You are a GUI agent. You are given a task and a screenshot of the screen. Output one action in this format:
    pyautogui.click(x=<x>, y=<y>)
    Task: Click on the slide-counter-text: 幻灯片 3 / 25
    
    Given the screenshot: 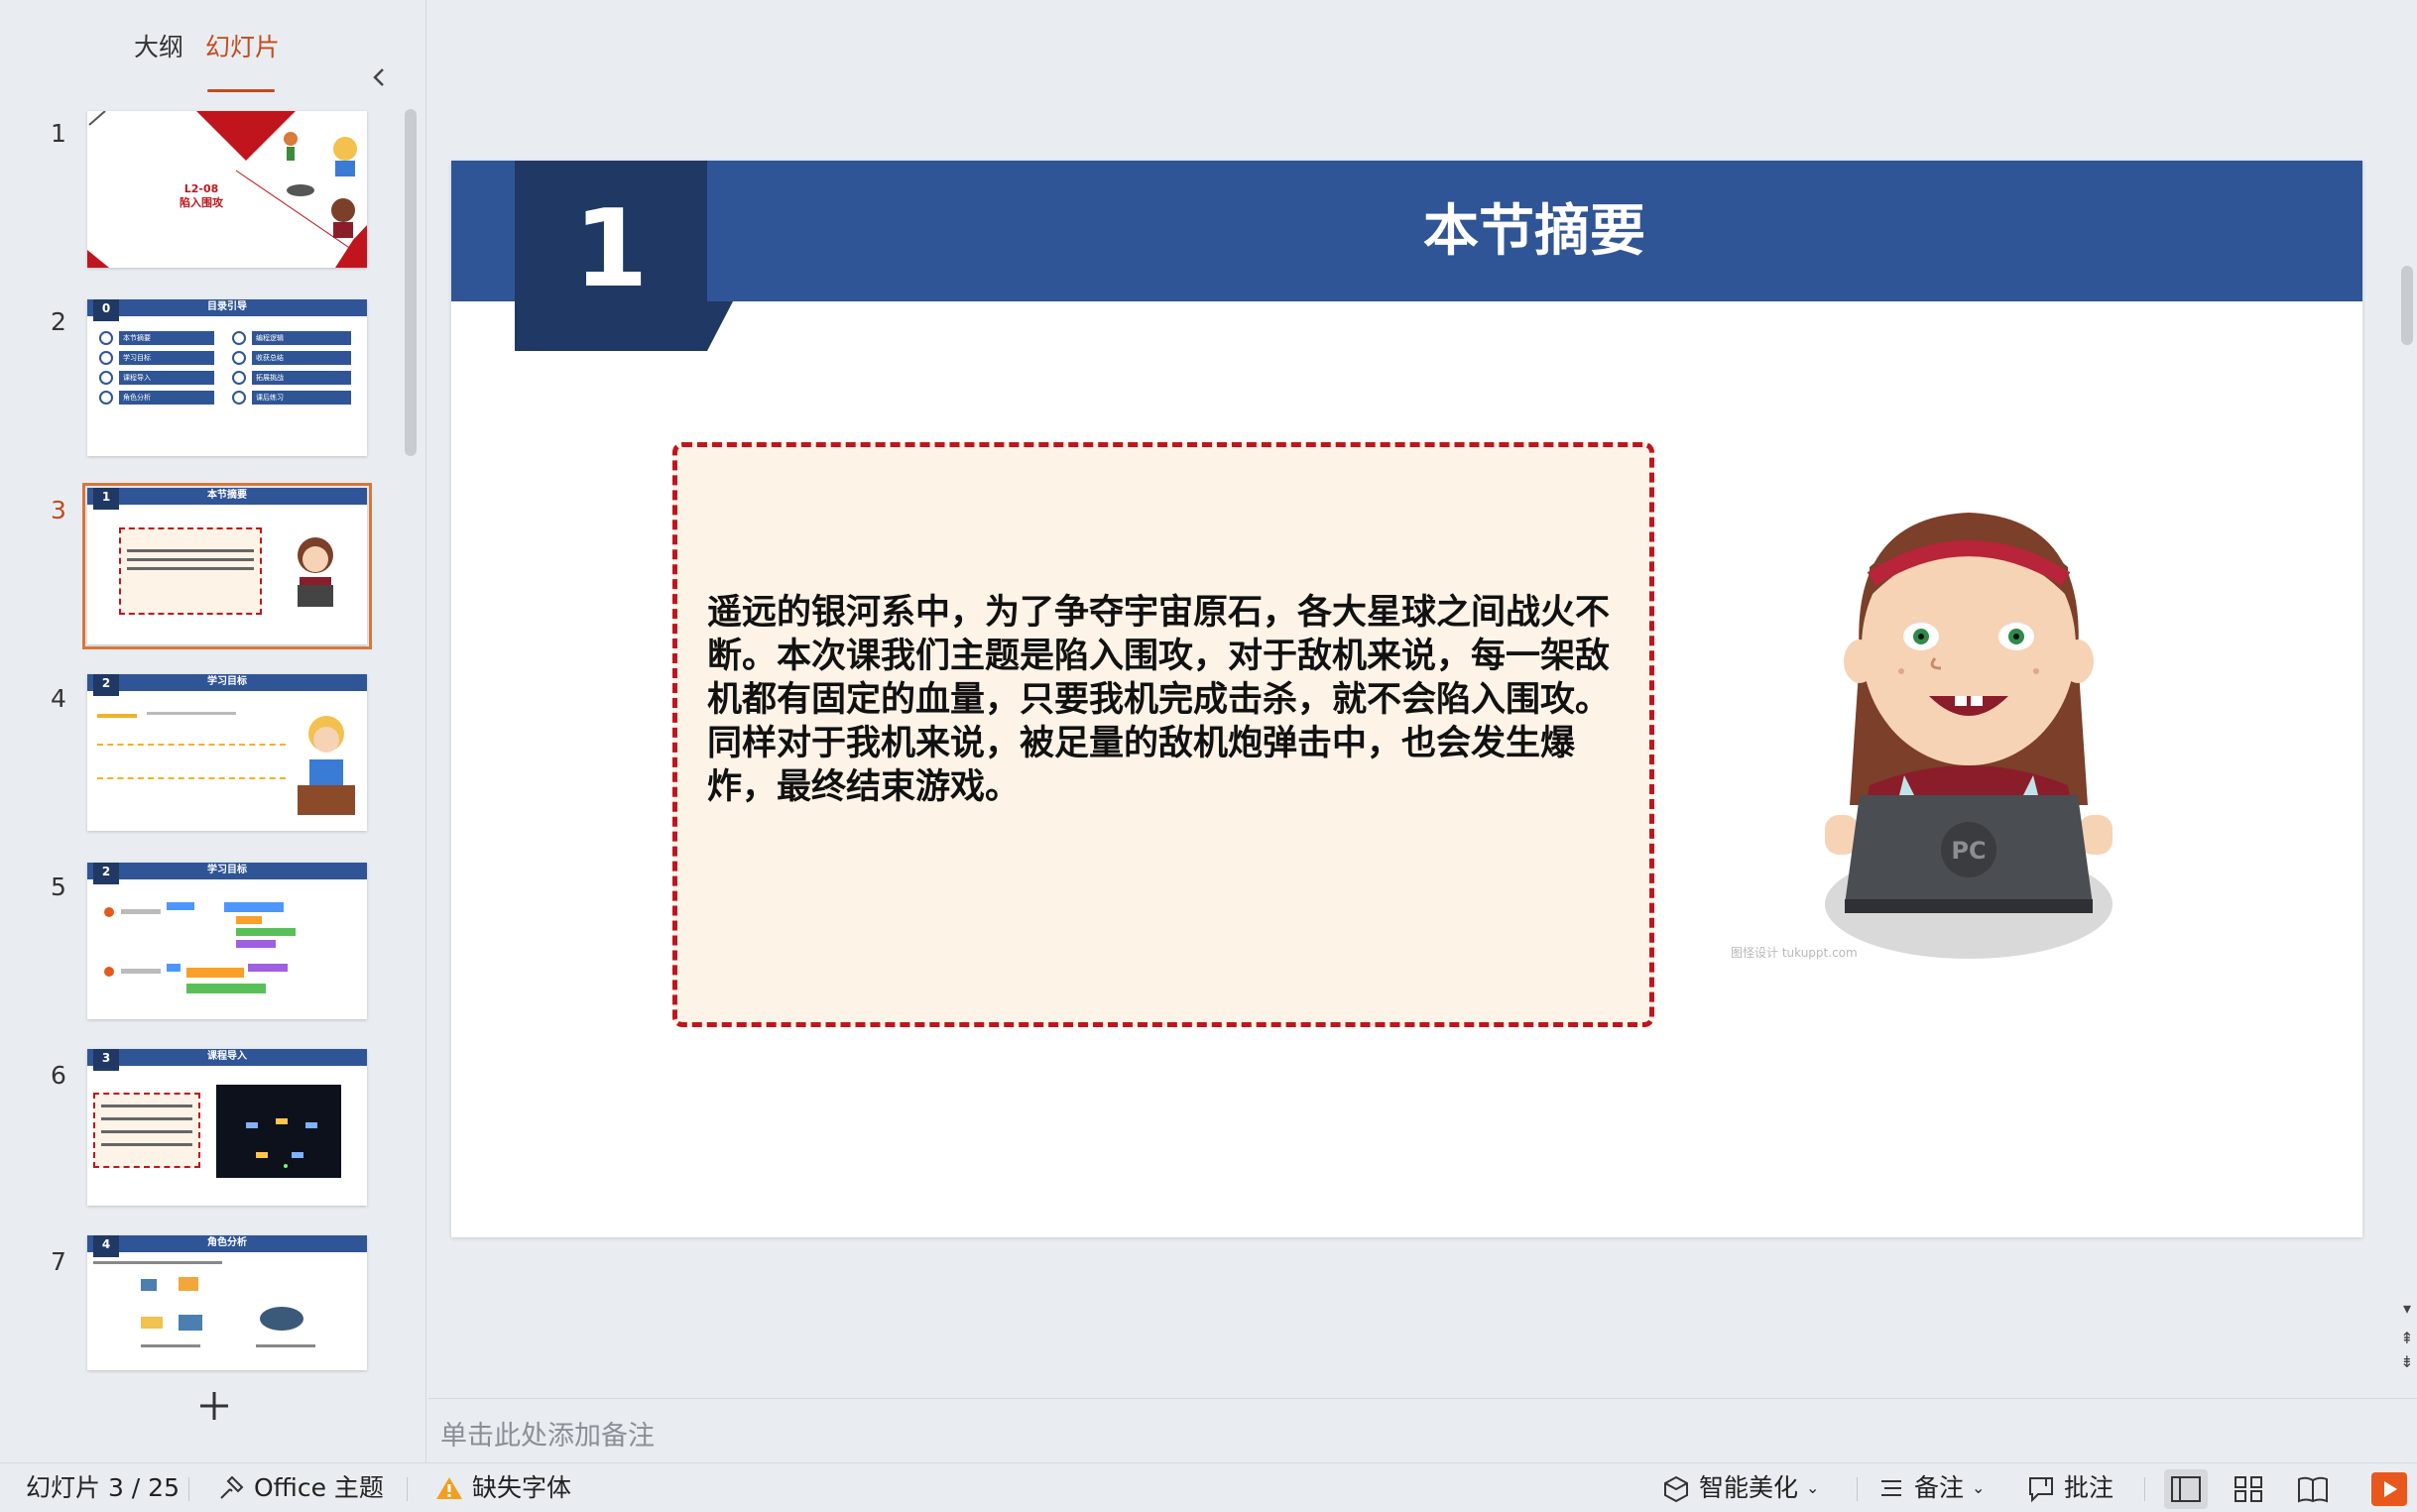 What is the action you would take?
    pyautogui.click(x=103, y=1487)
    